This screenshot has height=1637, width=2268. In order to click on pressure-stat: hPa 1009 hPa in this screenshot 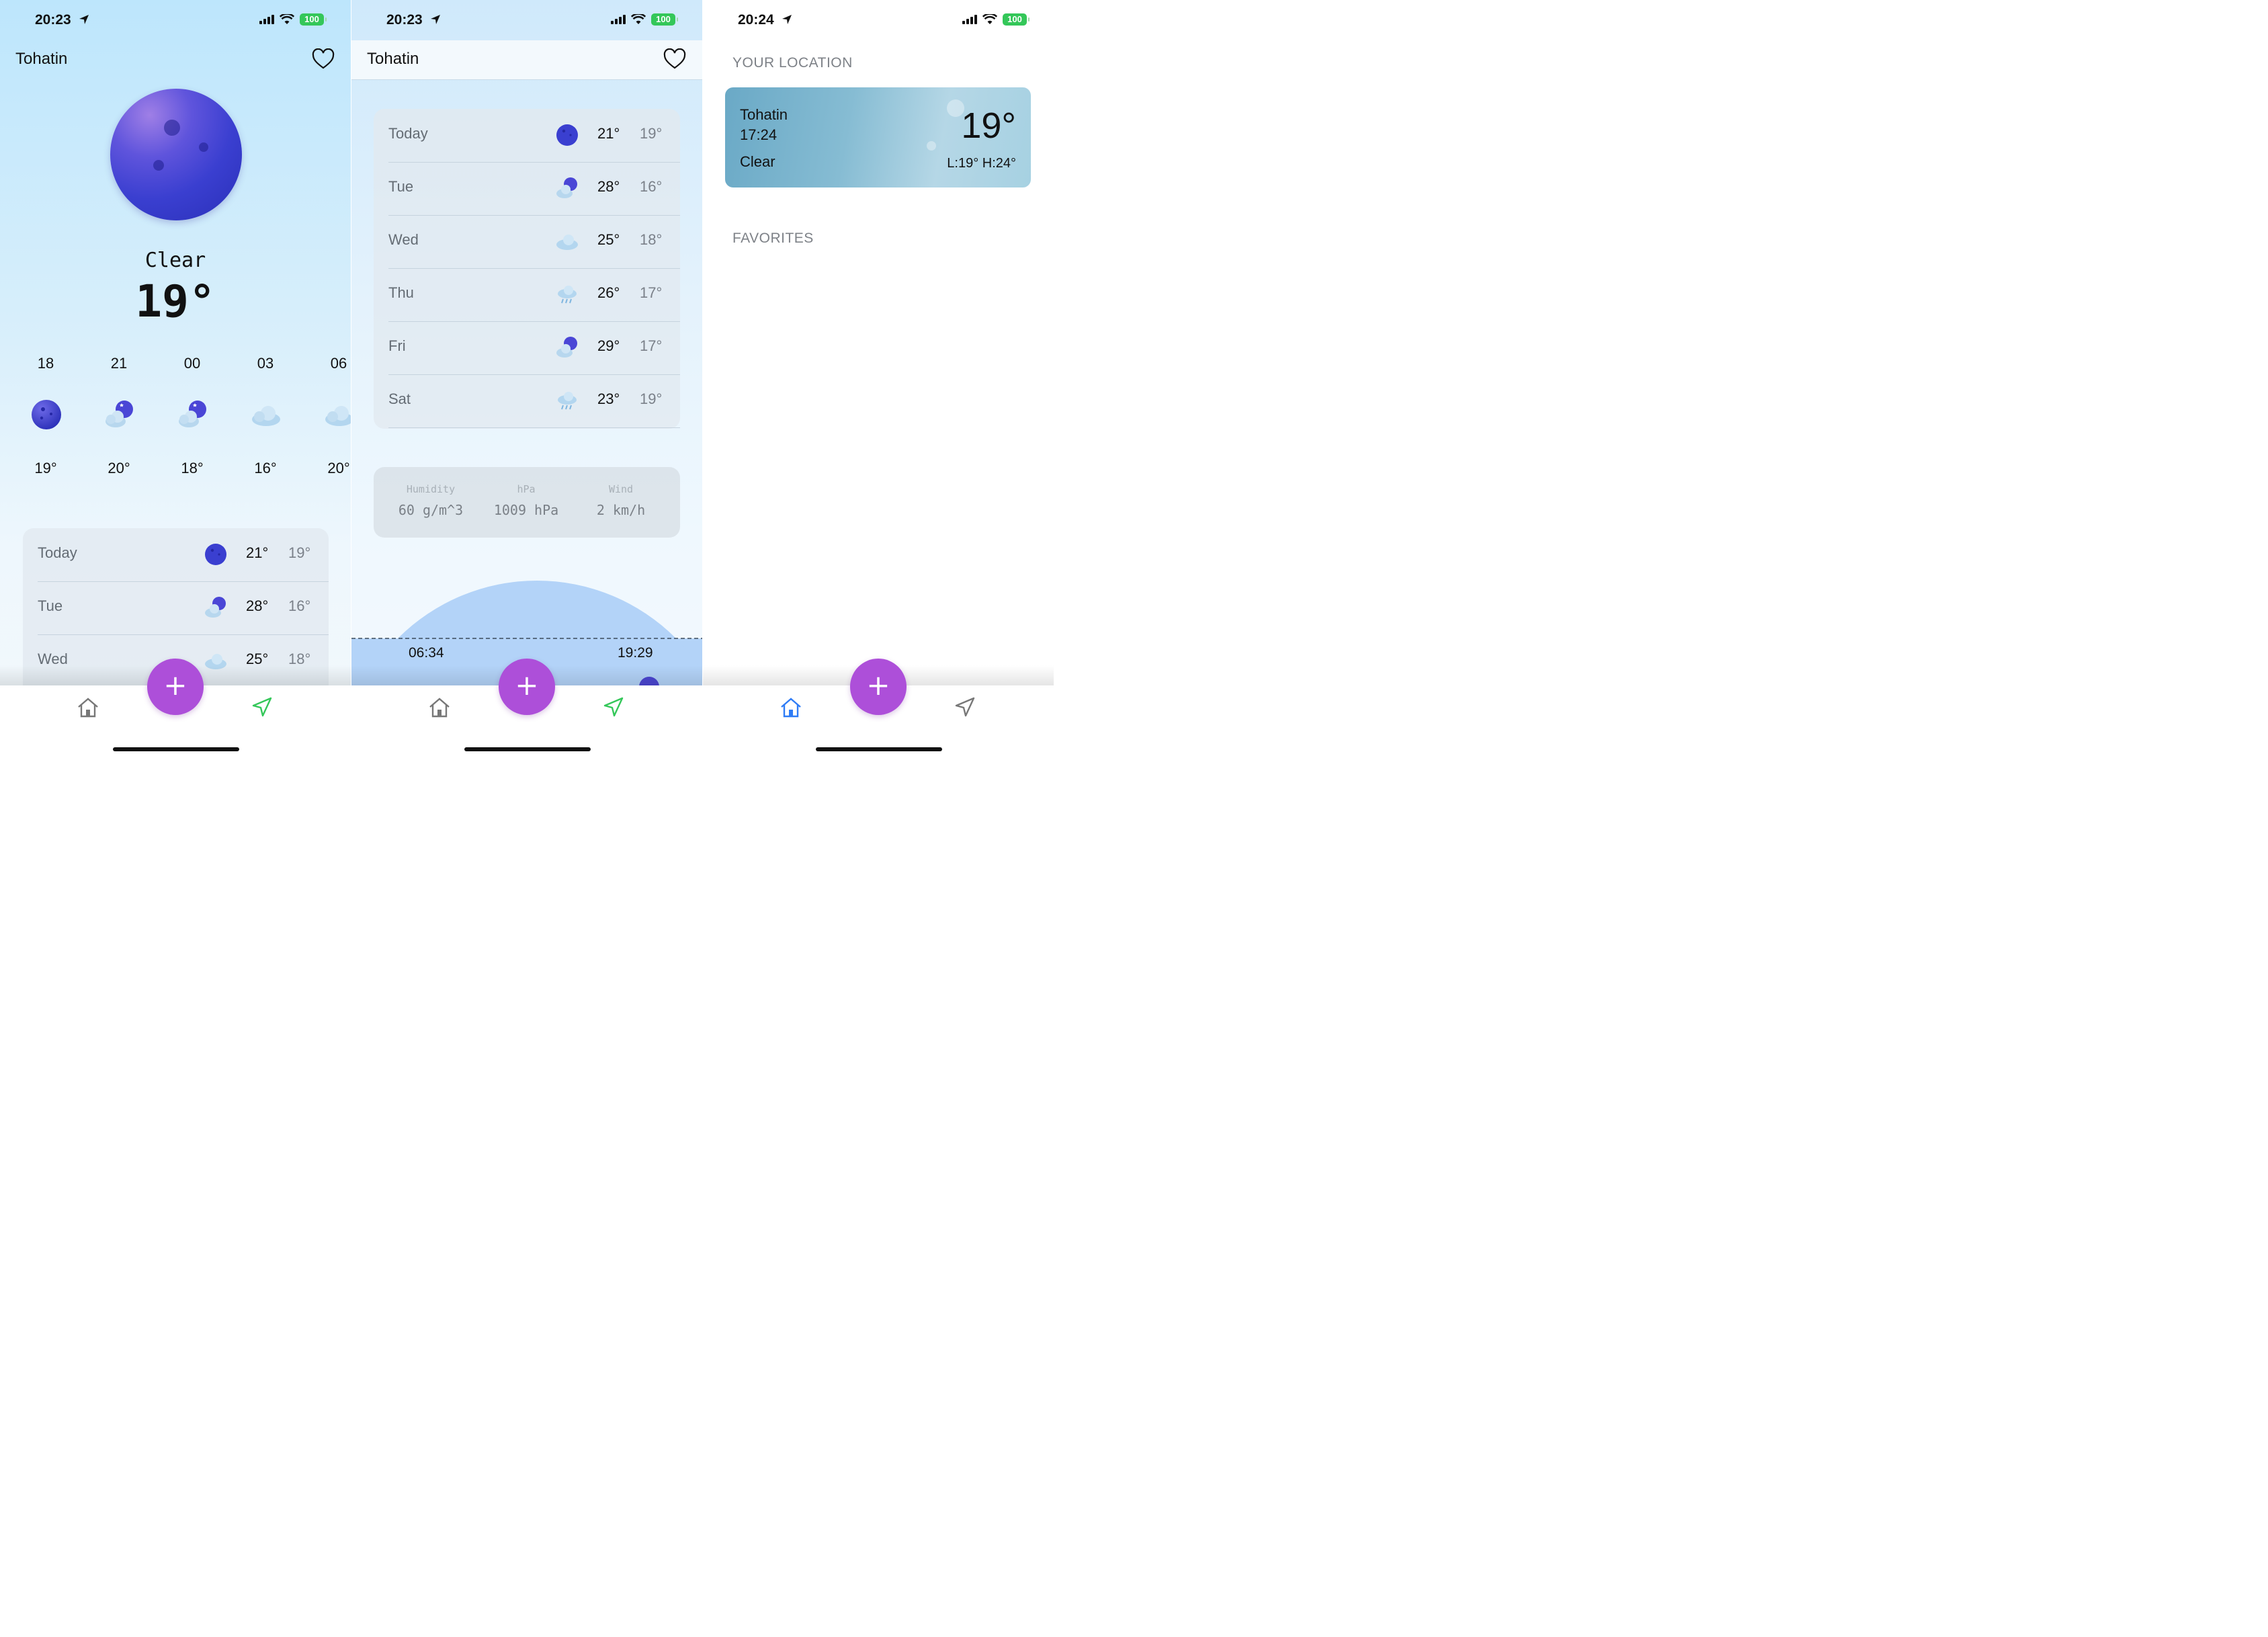, I will do `click(526, 501)`.